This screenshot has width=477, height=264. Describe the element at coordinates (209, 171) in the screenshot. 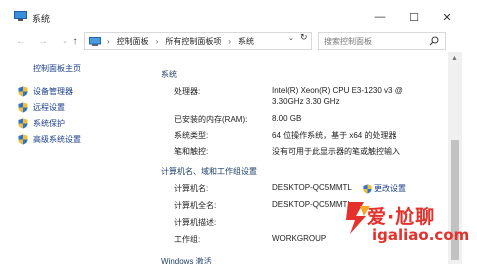

I see `computer-section-heading: 计算机名、域和工作组设置` at that location.